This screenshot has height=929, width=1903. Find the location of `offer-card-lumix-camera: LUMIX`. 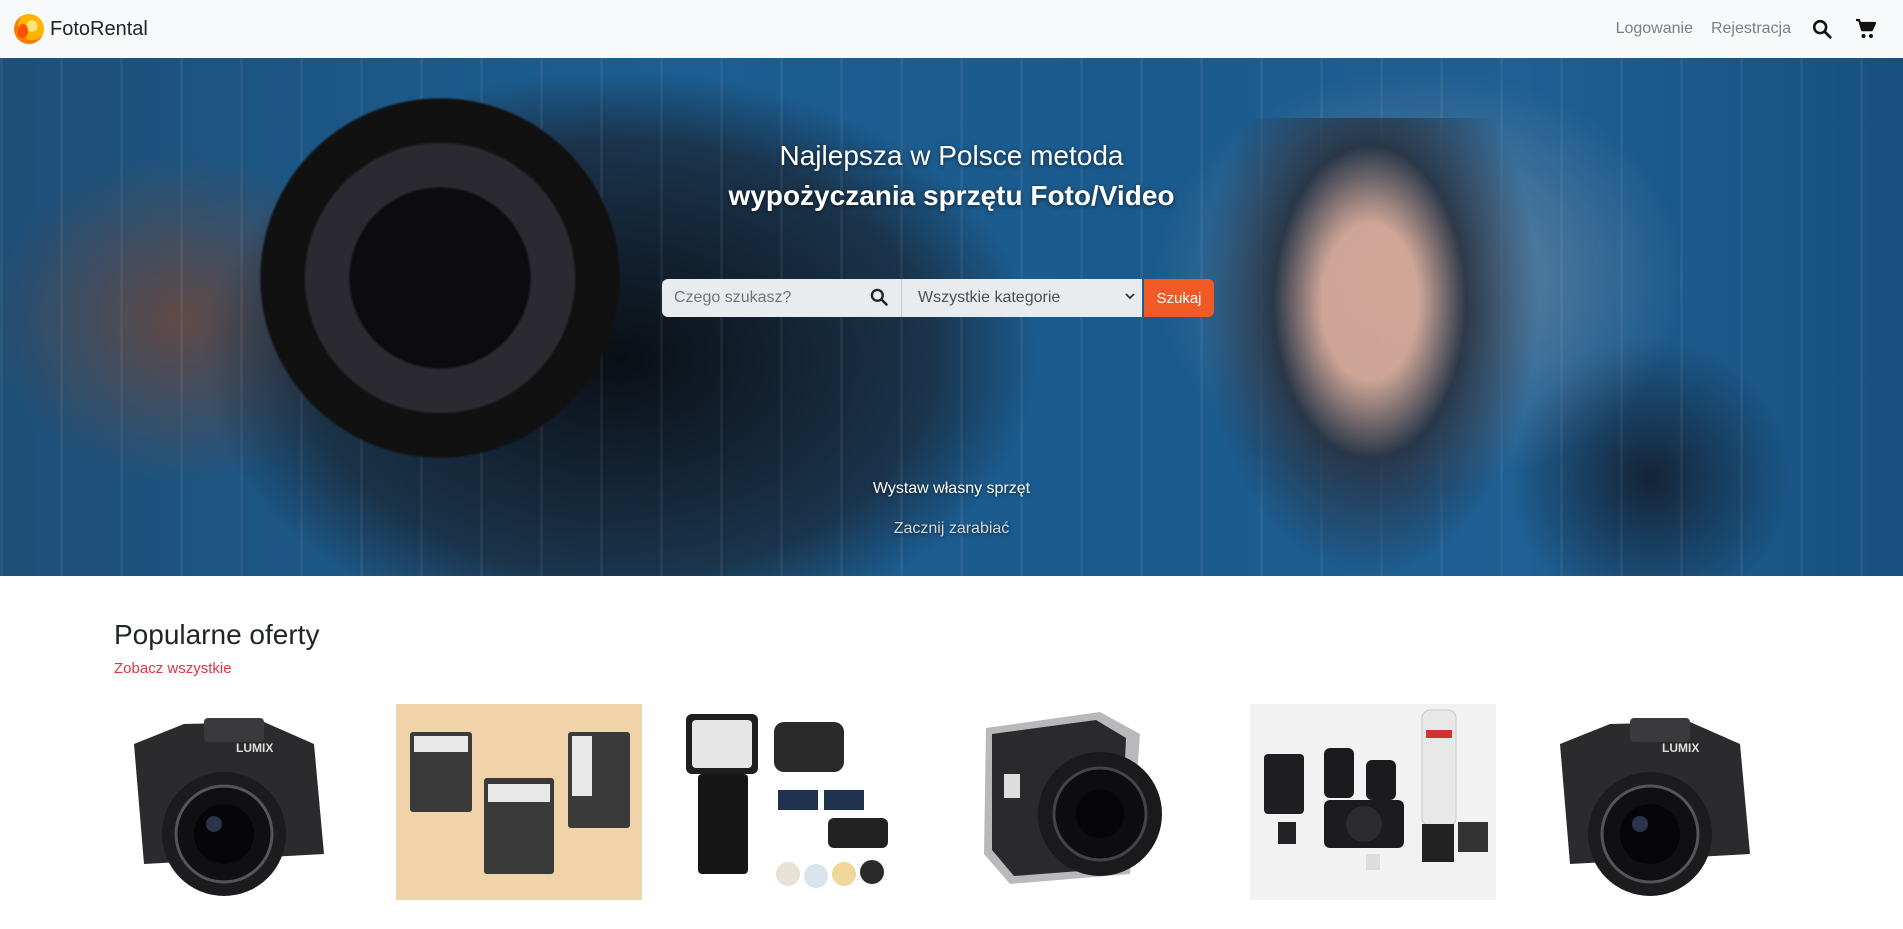

offer-card-lumix-camera: LUMIX is located at coordinates (237, 802).